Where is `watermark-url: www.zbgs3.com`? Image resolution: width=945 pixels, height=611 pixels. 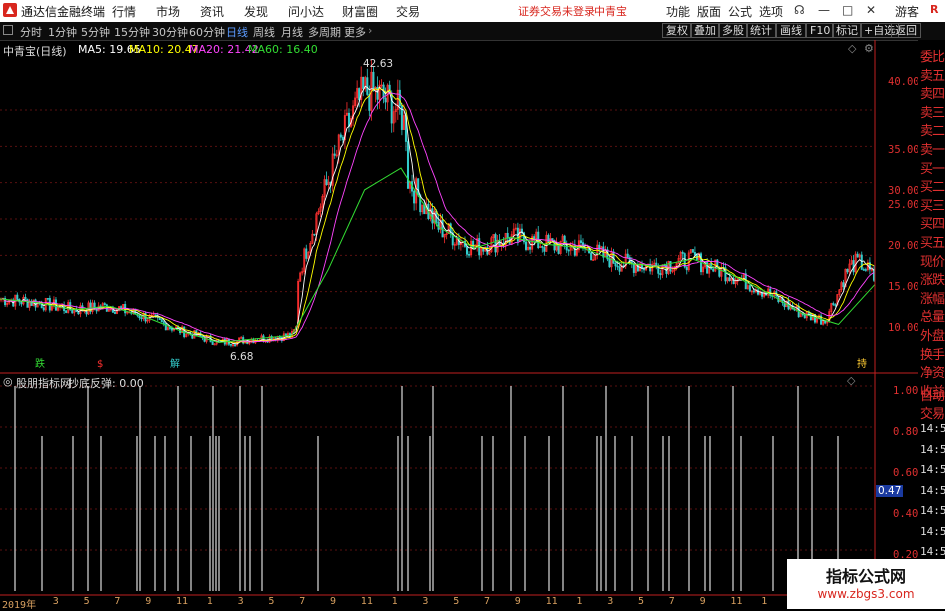
watermark-url: www.zbgs3.com is located at coordinates (866, 594).